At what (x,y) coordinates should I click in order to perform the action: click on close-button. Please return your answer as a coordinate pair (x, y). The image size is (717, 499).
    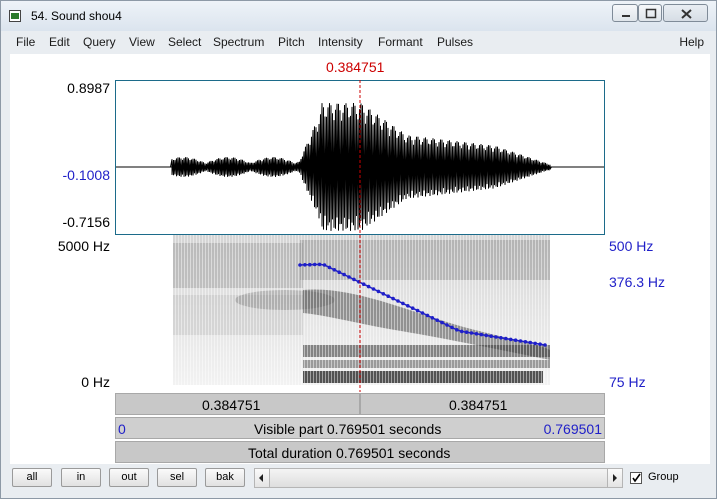
    Looking at the image, I should click on (685, 13).